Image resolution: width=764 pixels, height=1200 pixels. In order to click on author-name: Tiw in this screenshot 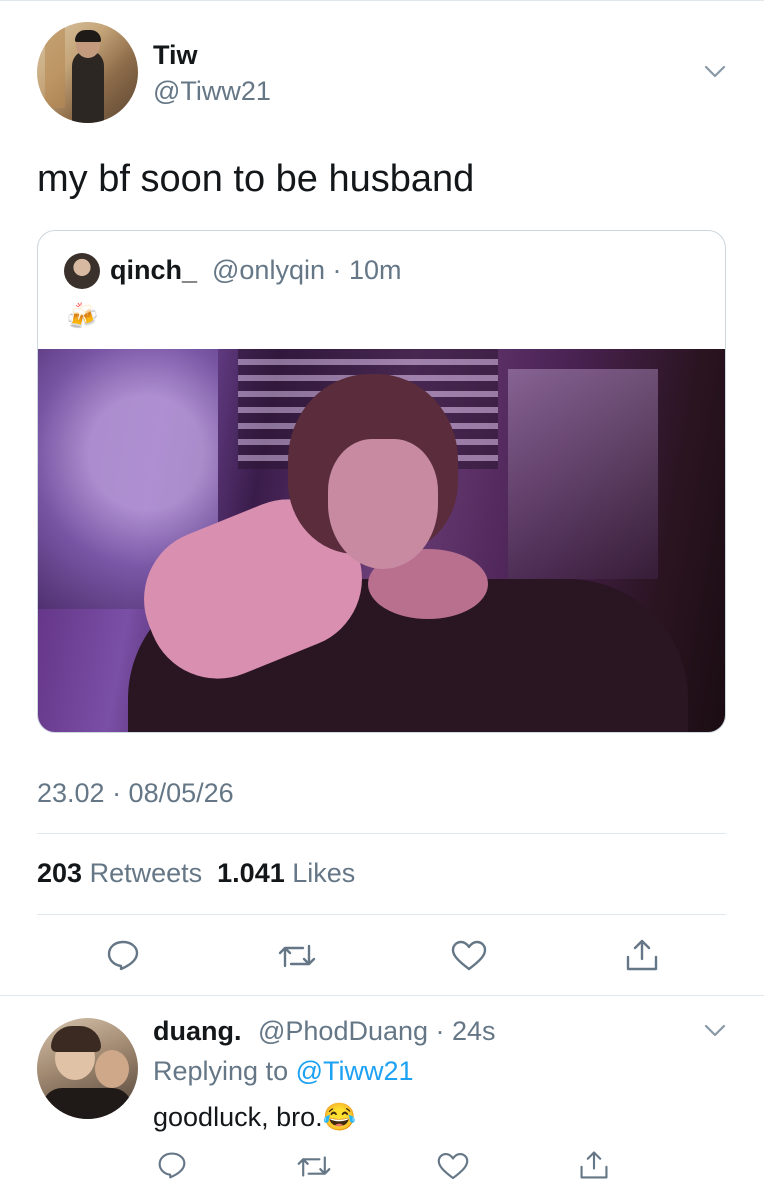, I will do `click(175, 55)`.